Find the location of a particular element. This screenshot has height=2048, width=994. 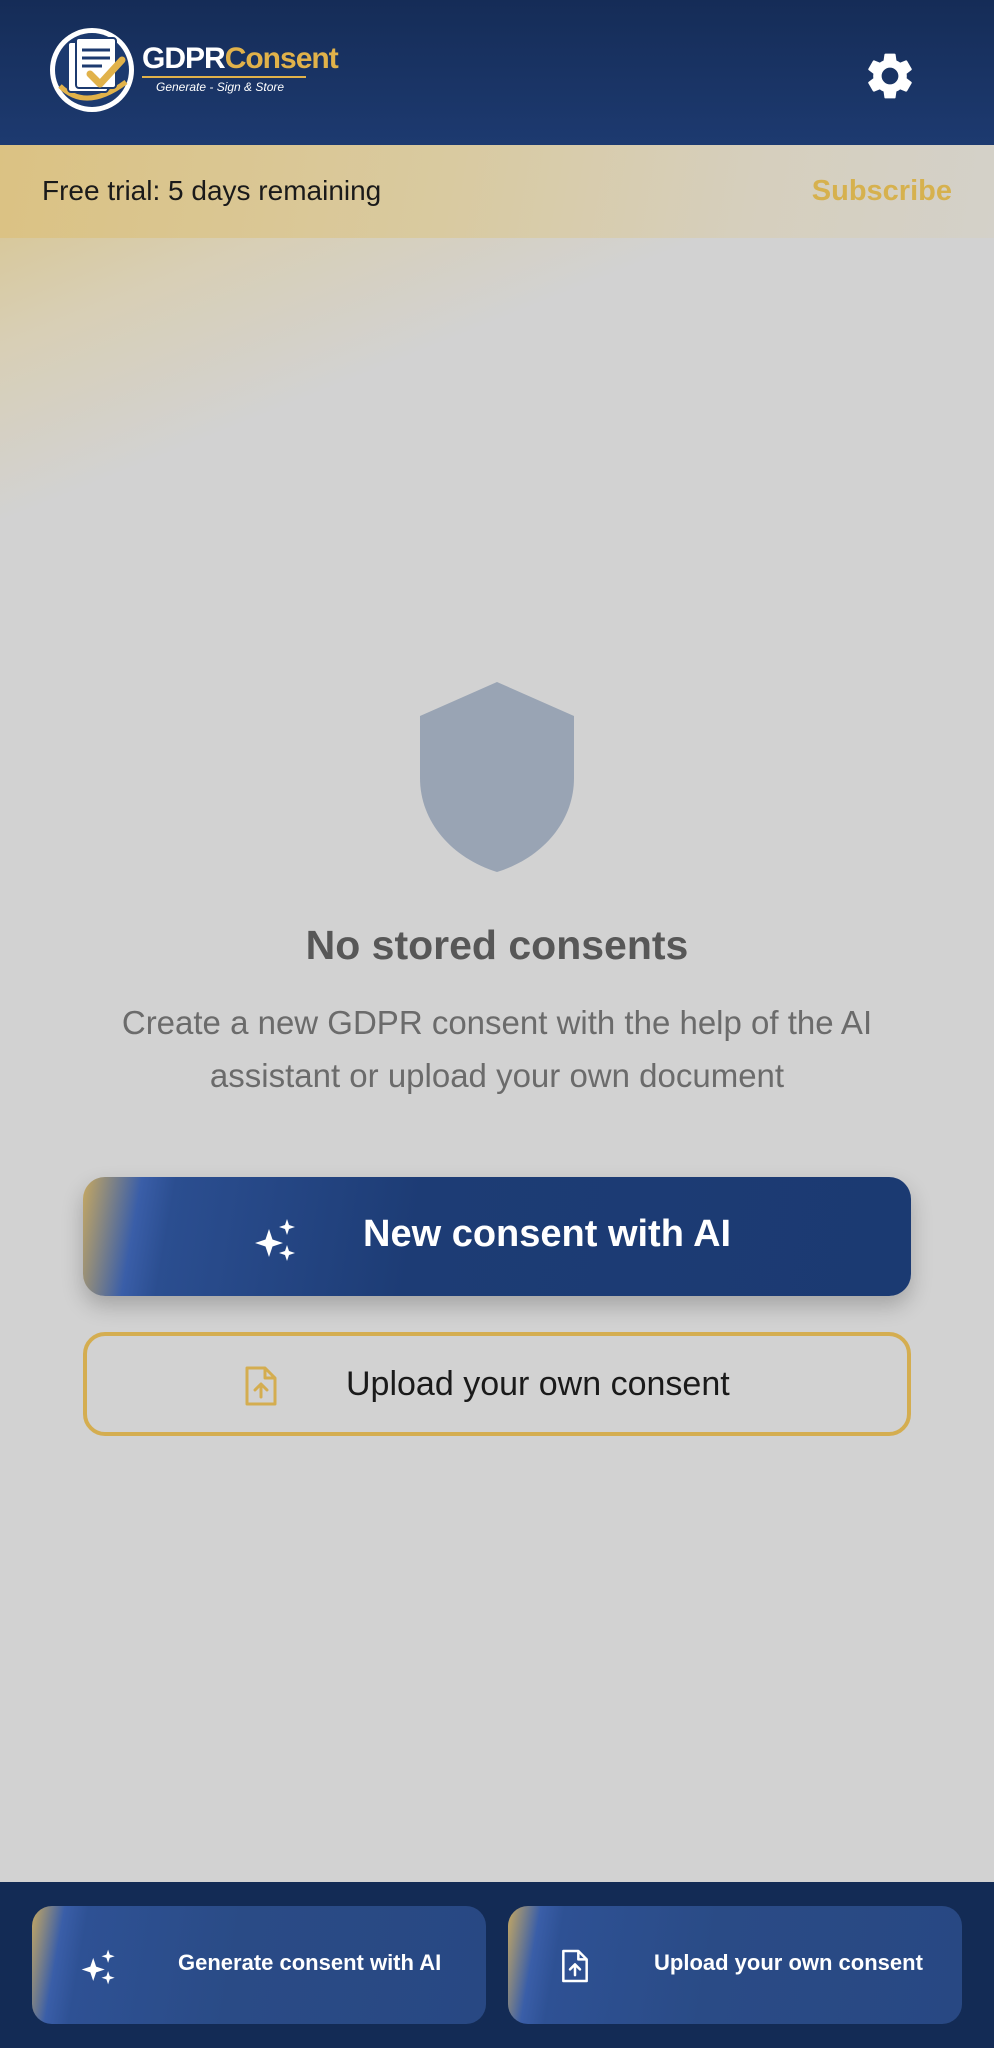

new-consent-ai-button: New consent with AI is located at coordinates (497, 1236).